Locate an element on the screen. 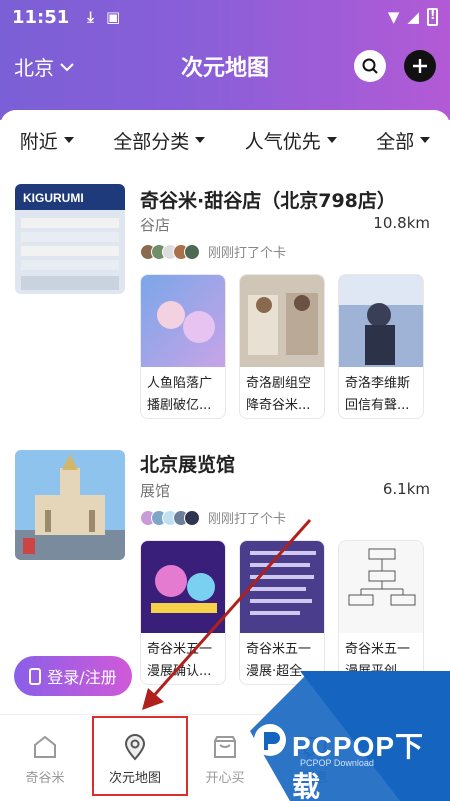 Image resolution: width=450 pixels, height=801 pixels. status-bar: 11:51 ⤓ ▣ ▼ ◢ is located at coordinates (225, 17).